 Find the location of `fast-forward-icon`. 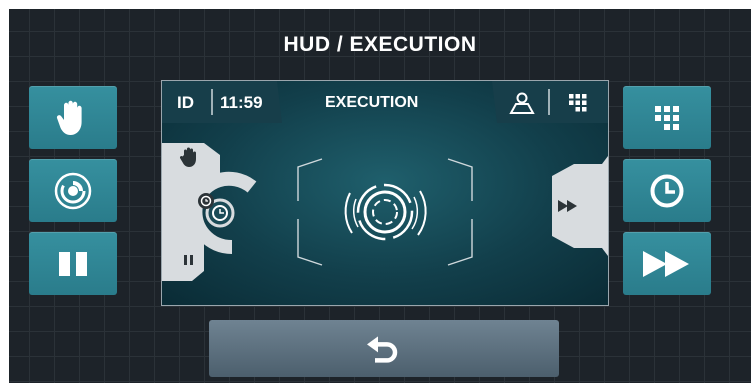

fast-forward-icon is located at coordinates (666, 263).